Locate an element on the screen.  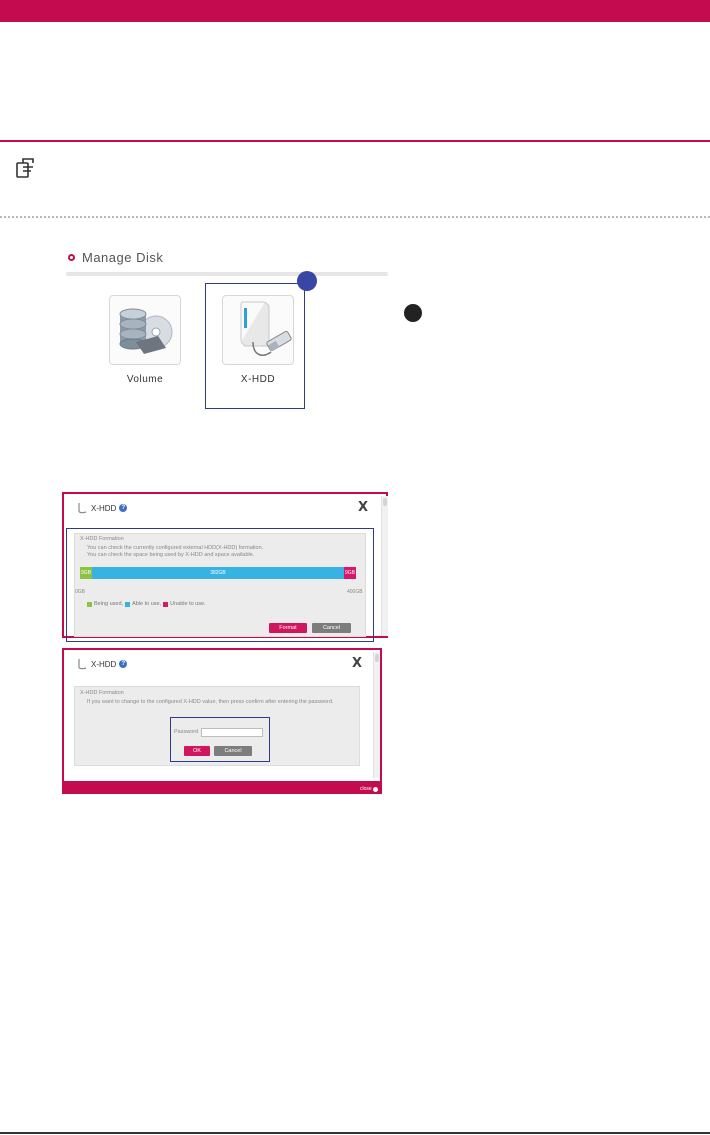
dialog-title: X-HDD is located at coordinates (104, 508).